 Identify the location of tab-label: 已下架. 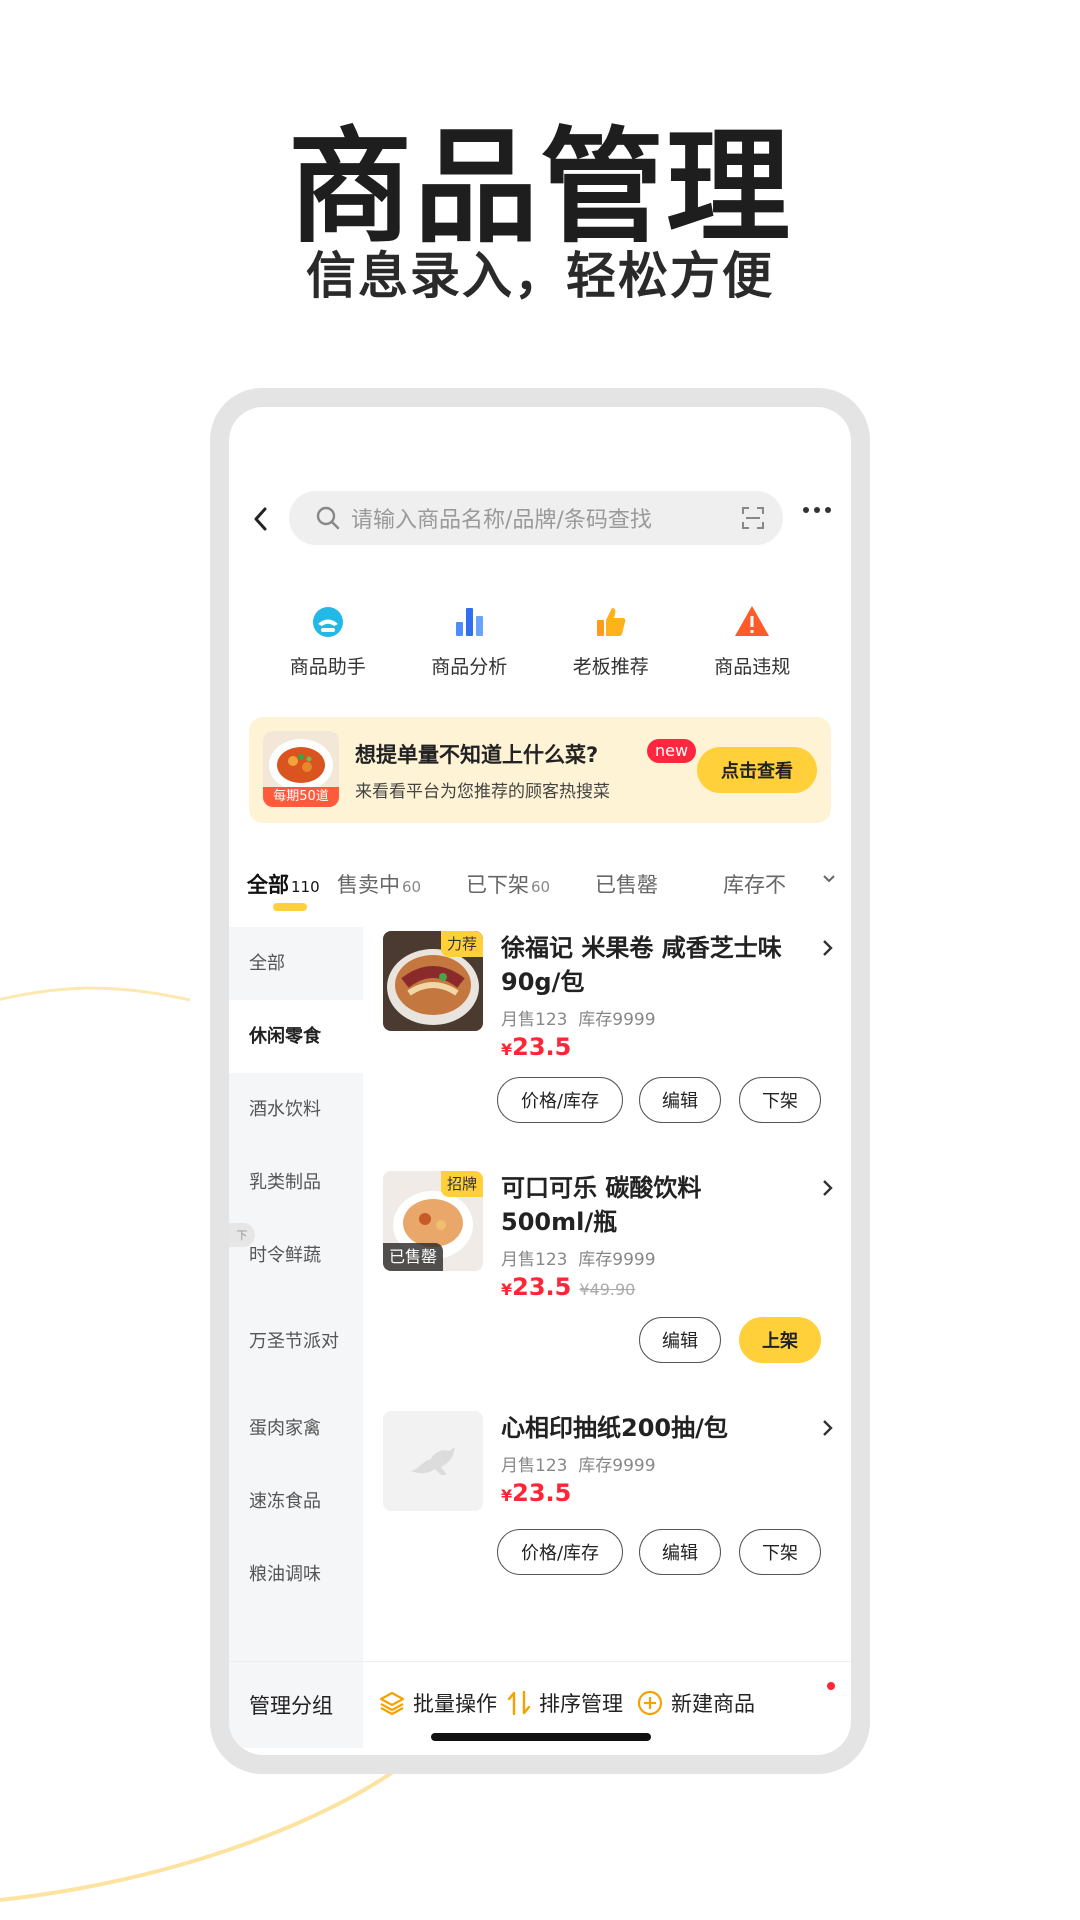
(497, 885).